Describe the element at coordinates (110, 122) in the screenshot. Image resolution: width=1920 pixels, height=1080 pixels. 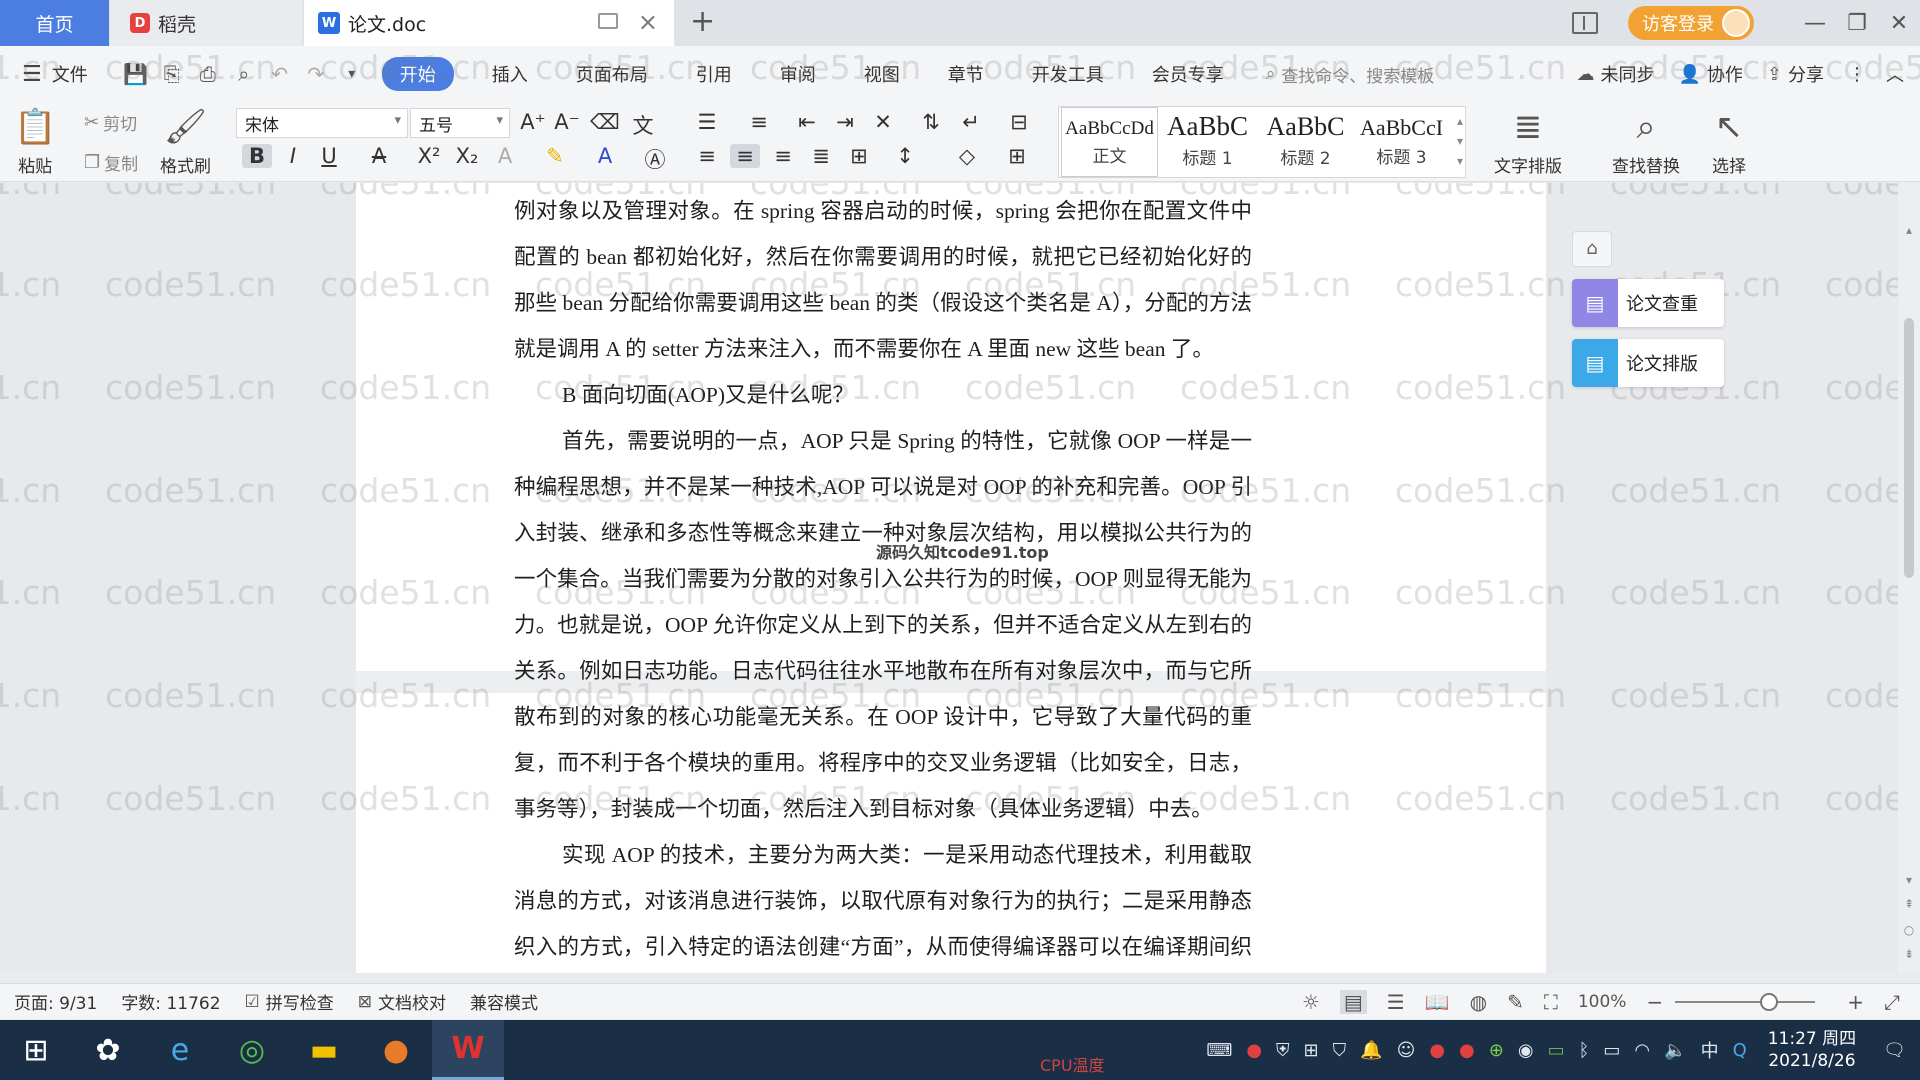
I see `cut-button: ✂ 剪切` at that location.